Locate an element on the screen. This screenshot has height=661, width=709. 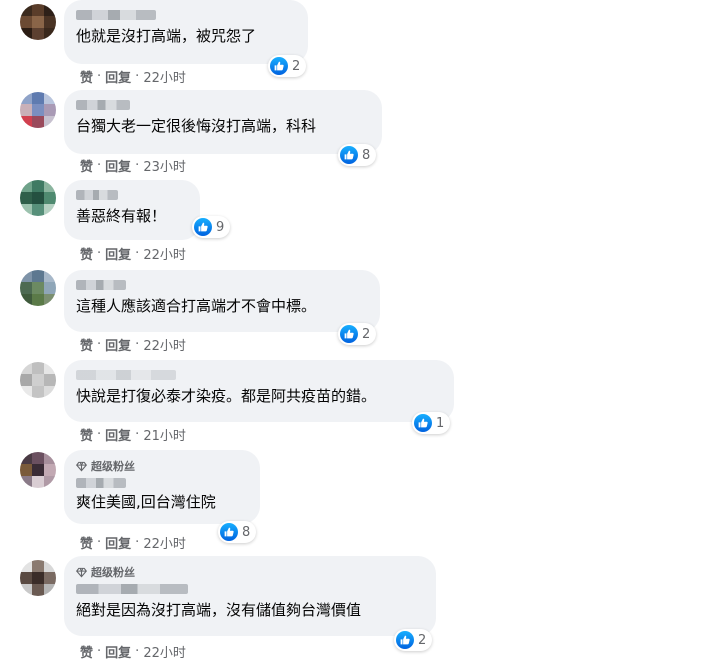
comment-text: 他就是沒打高端，被咒怨了 is located at coordinates (166, 36).